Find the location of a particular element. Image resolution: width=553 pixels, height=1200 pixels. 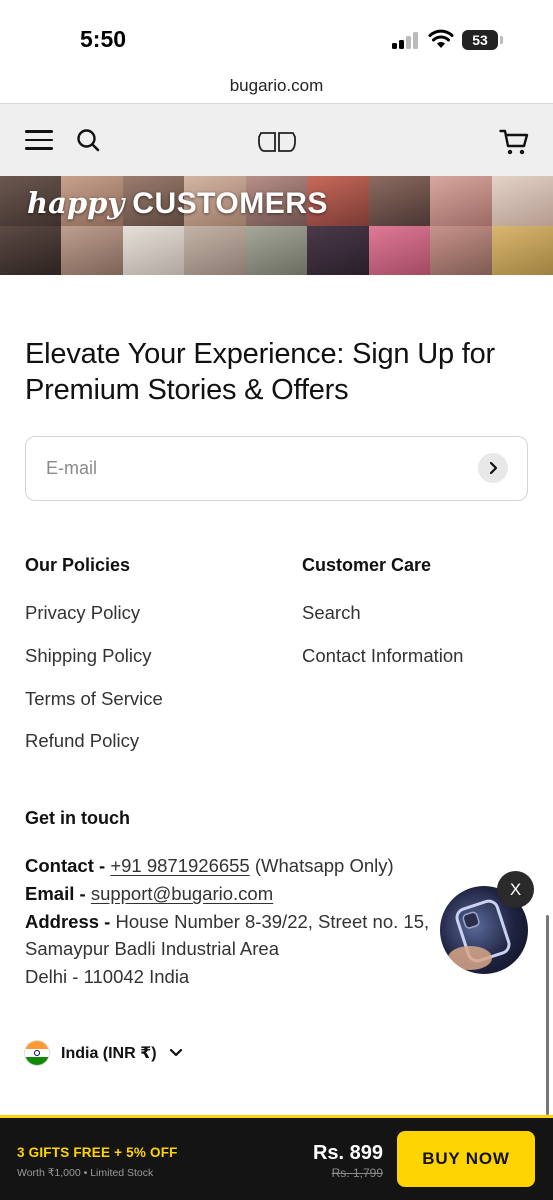

india-flag-icon is located at coordinates (37, 1053).